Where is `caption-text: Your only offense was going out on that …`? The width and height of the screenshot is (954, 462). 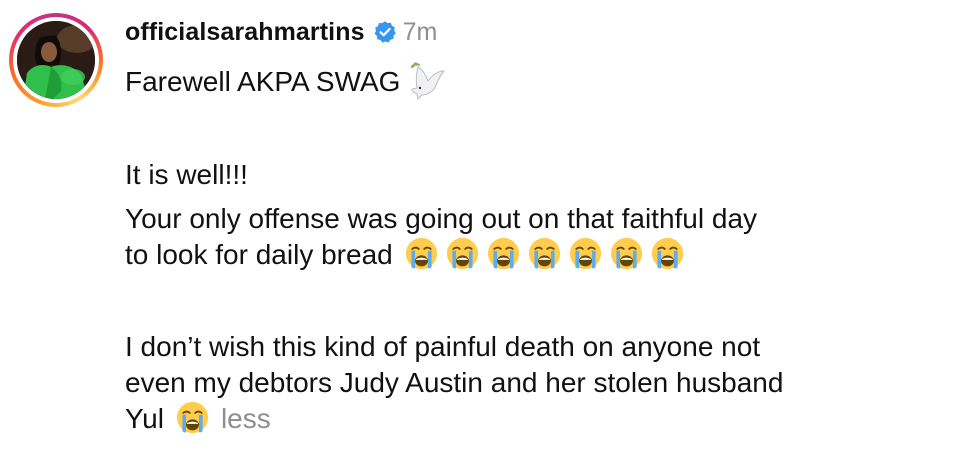 caption-text: Your only offense was going out on that … is located at coordinates (441, 218).